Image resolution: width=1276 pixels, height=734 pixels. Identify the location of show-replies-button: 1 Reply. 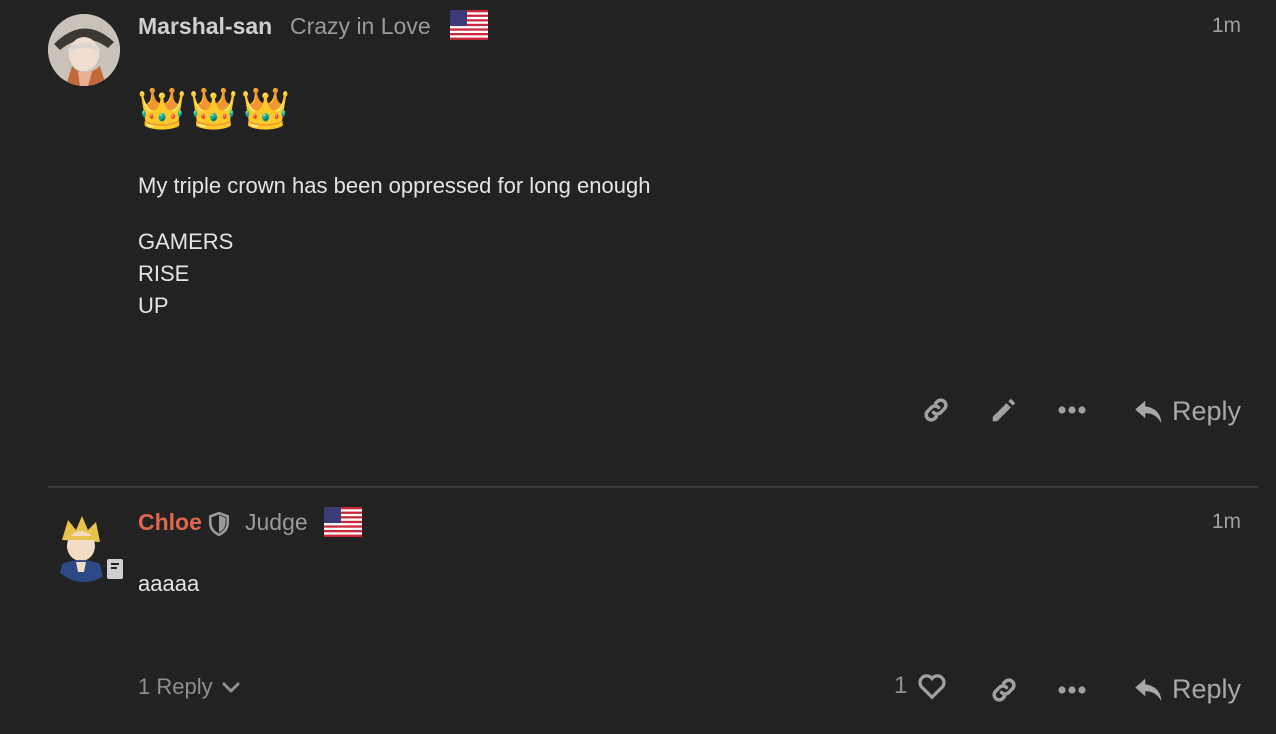
(189, 687).